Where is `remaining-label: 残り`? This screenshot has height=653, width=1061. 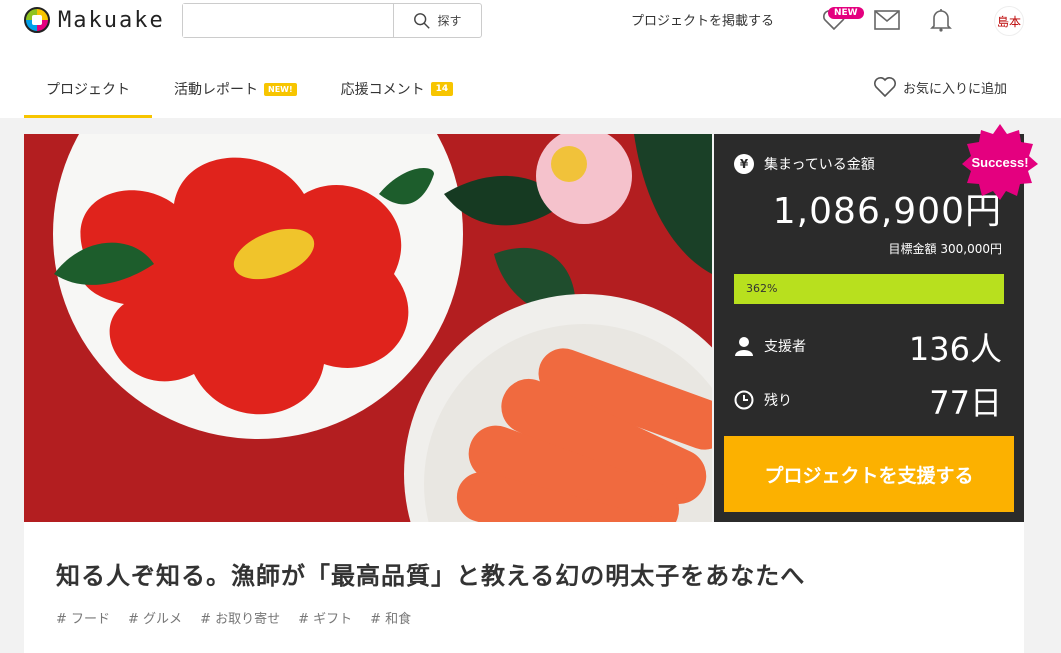
remaining-label: 残り is located at coordinates (763, 400).